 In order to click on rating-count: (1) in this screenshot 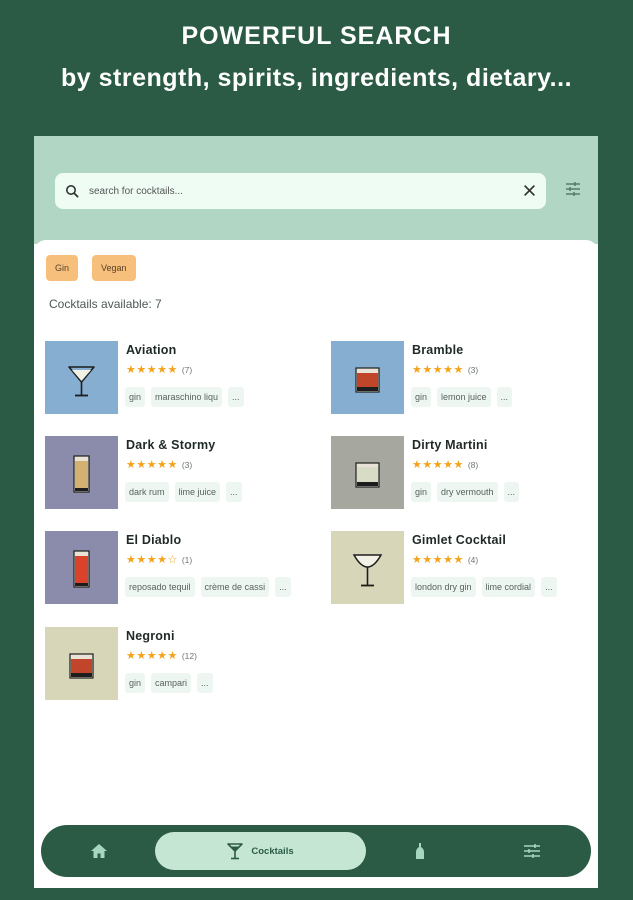, I will do `click(187, 559)`.